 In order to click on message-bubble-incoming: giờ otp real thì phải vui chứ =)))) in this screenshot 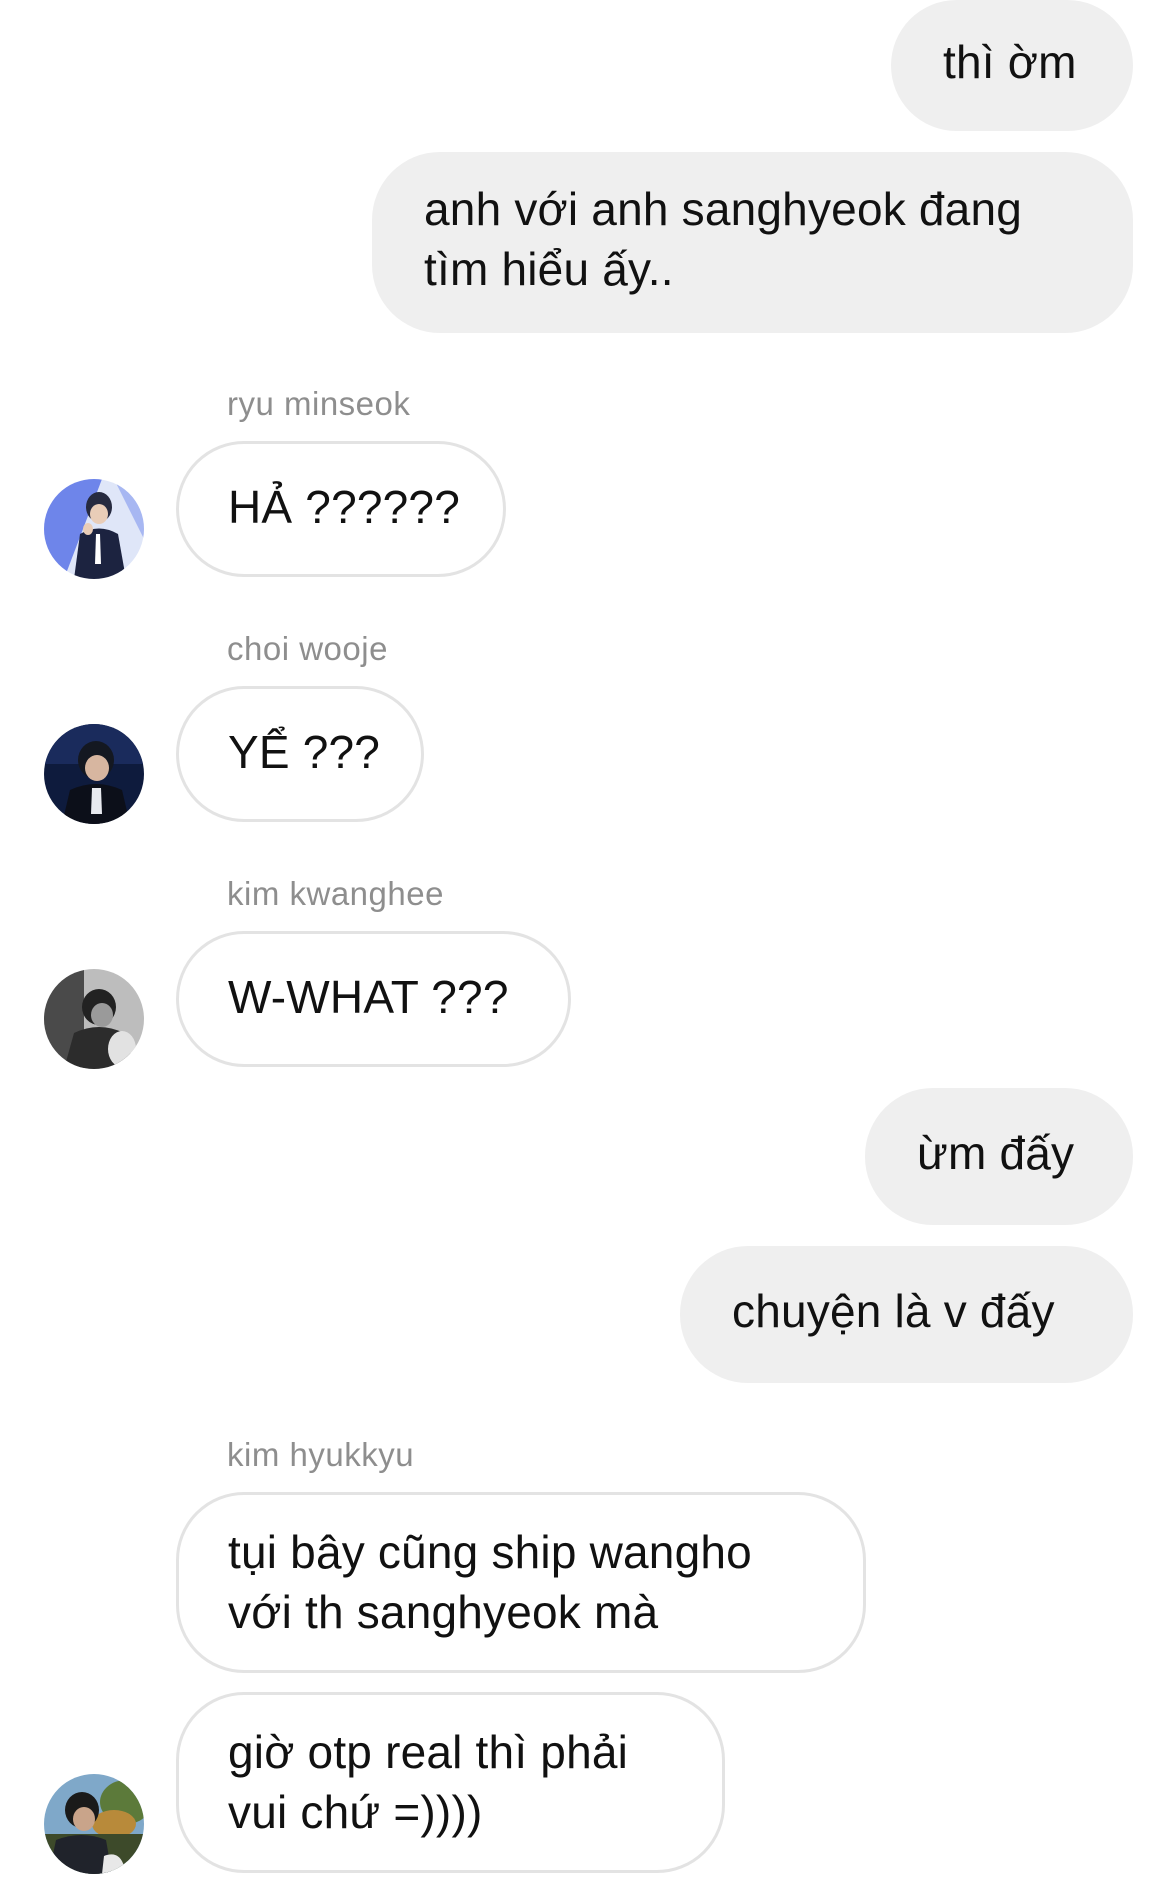, I will do `click(450, 1782)`.